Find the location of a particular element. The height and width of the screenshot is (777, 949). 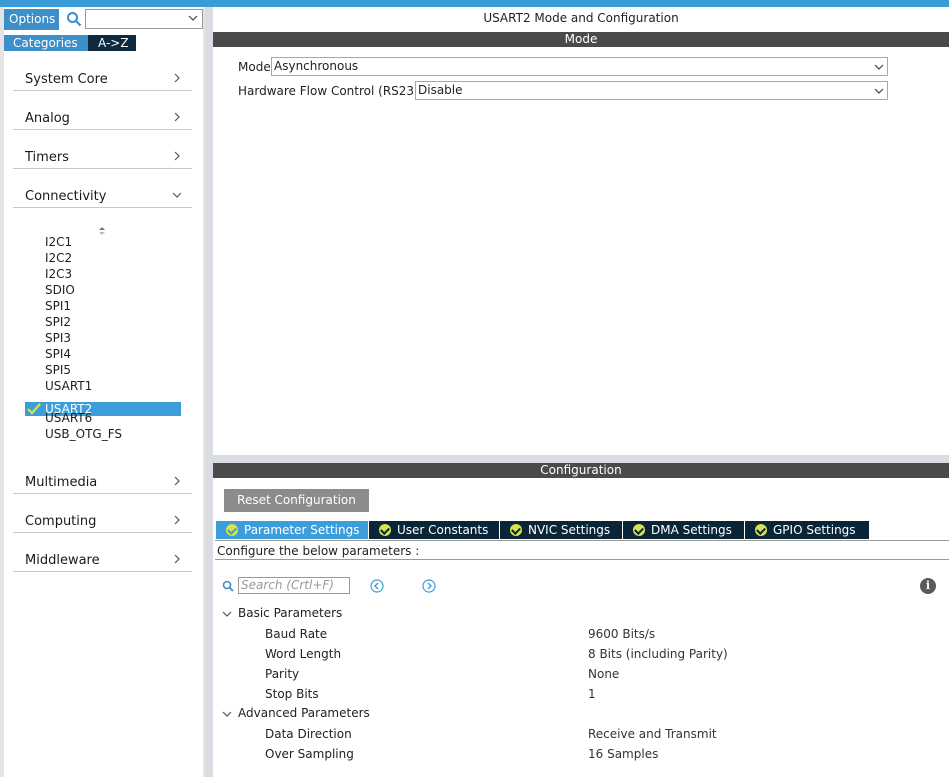

category-label: System Core is located at coordinates (66, 79).